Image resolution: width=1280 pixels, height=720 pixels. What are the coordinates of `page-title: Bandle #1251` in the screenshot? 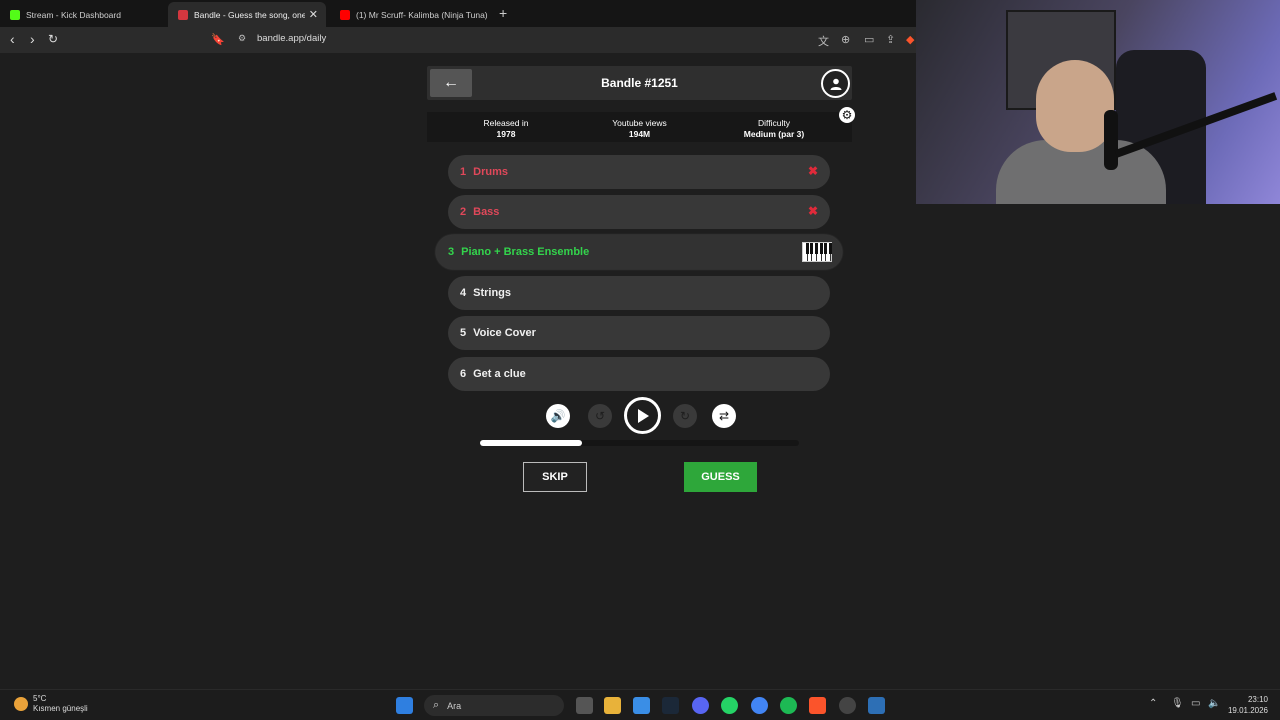 It's located at (639, 83).